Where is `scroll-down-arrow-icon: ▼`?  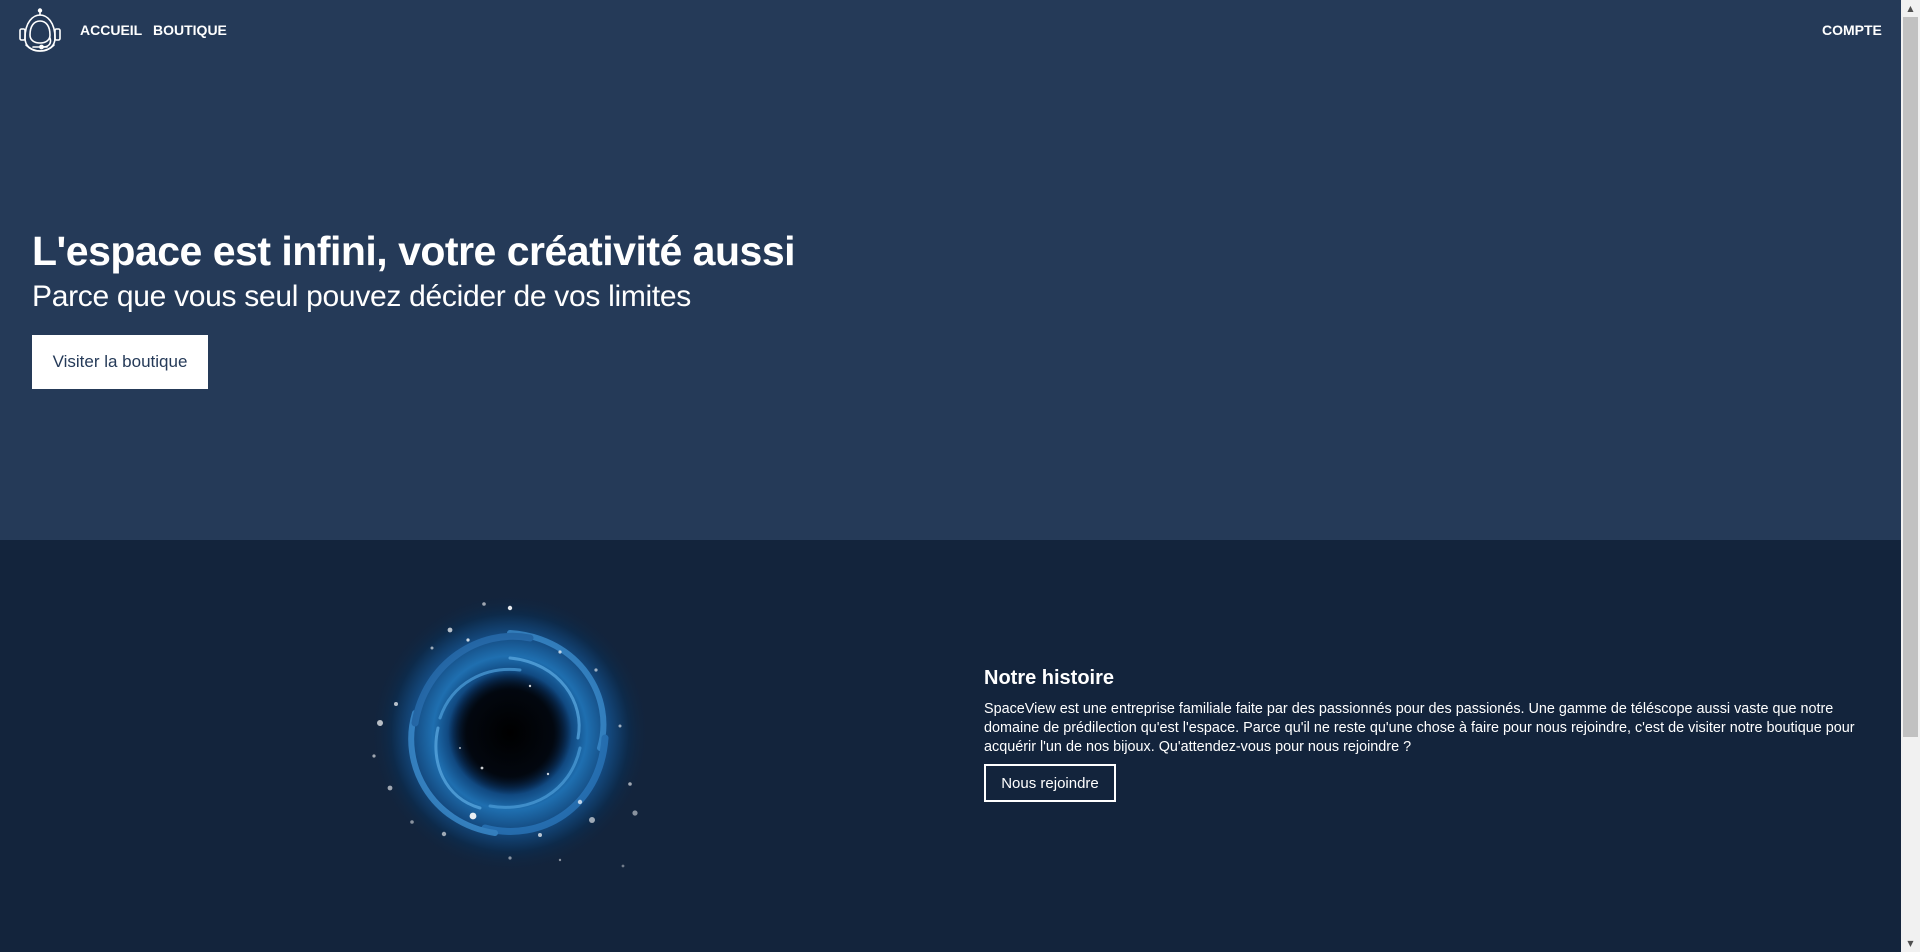 scroll-down-arrow-icon: ▼ is located at coordinates (1910, 943).